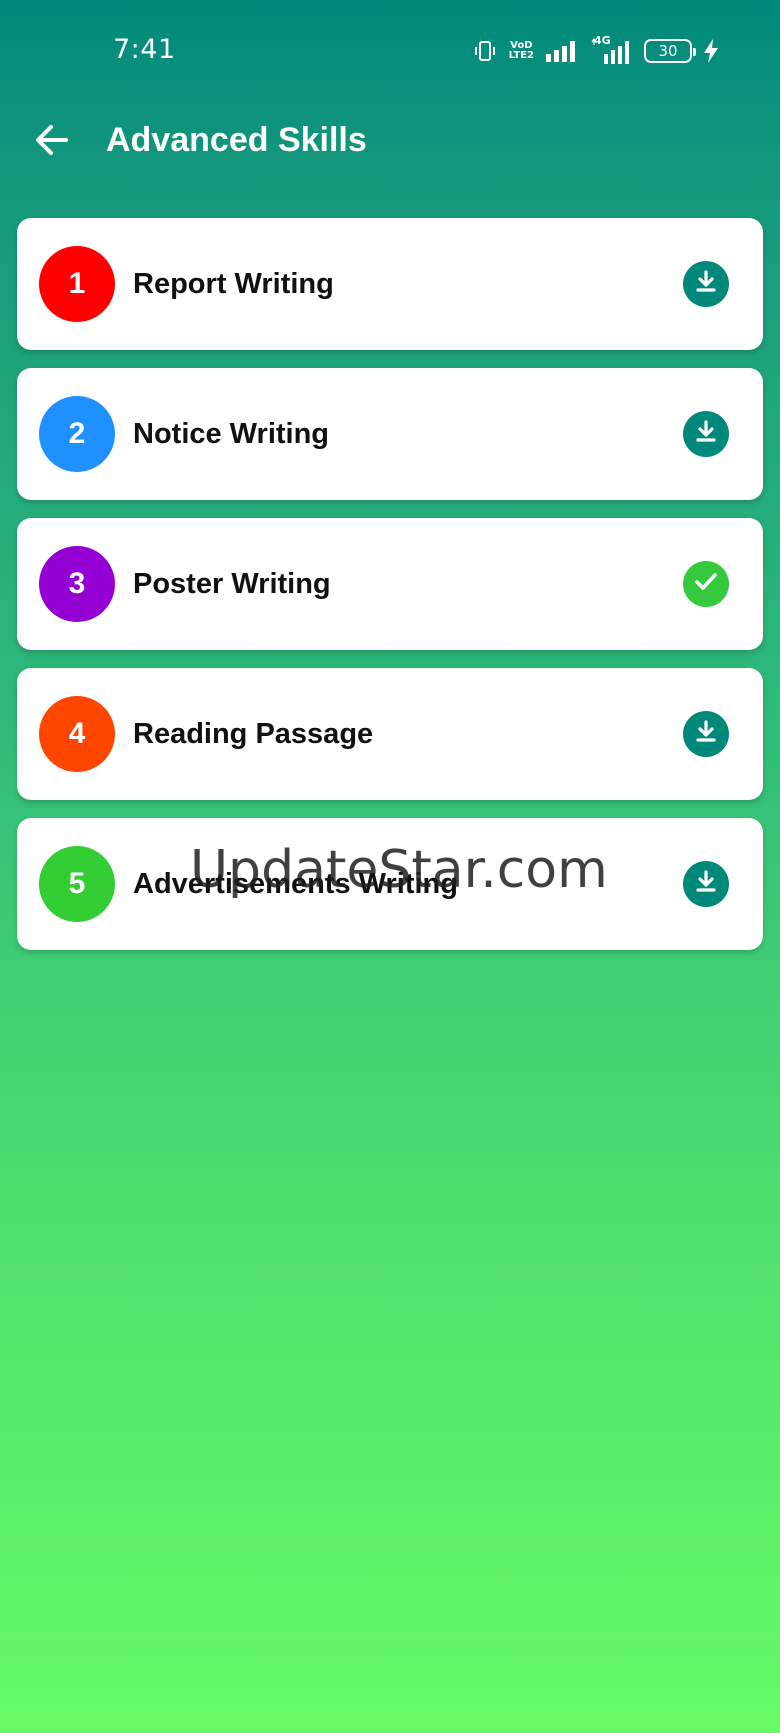  I want to click on battery-icon: 30, so click(670, 51).